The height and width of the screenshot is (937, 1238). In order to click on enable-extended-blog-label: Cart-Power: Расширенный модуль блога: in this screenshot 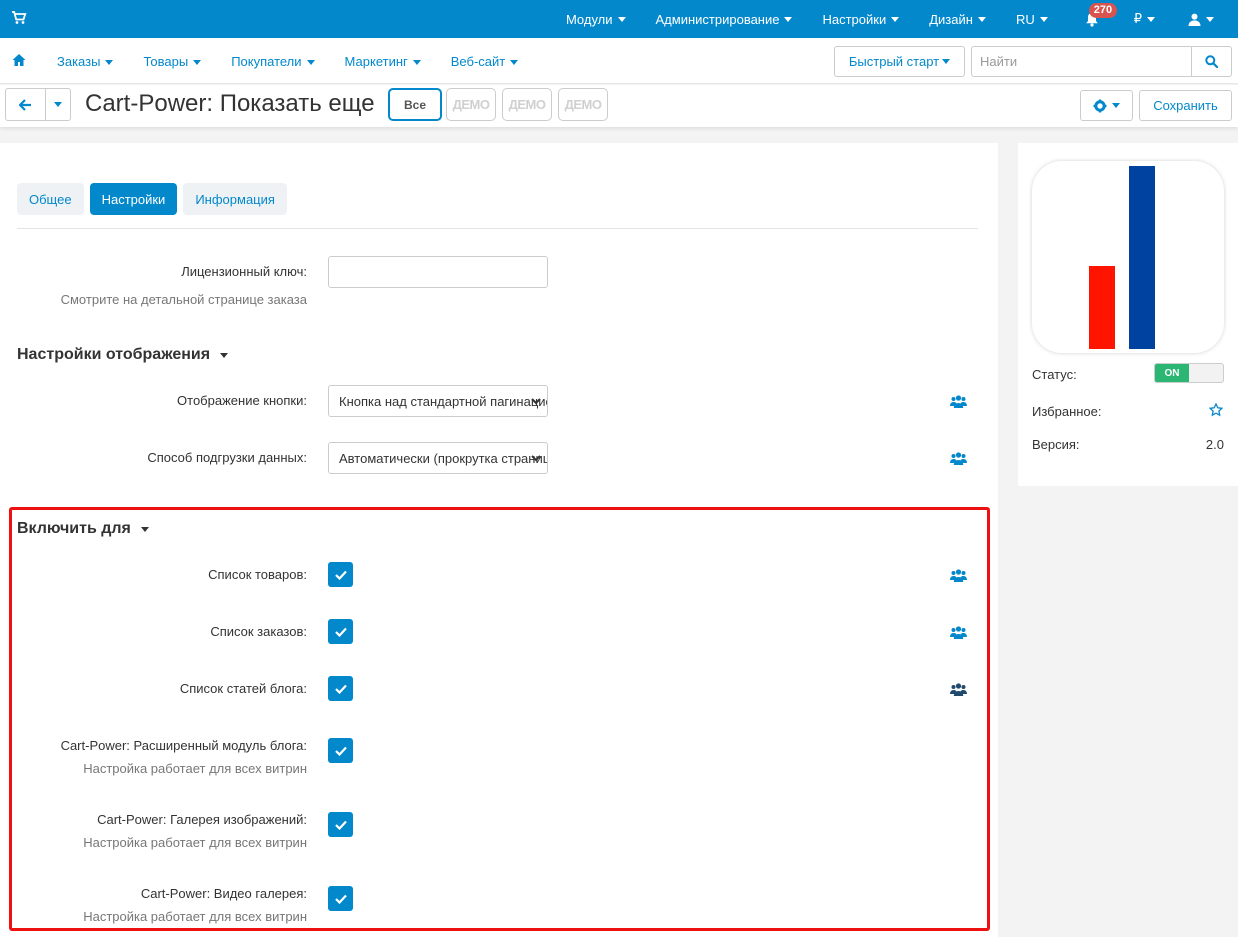, I will do `click(183, 745)`.